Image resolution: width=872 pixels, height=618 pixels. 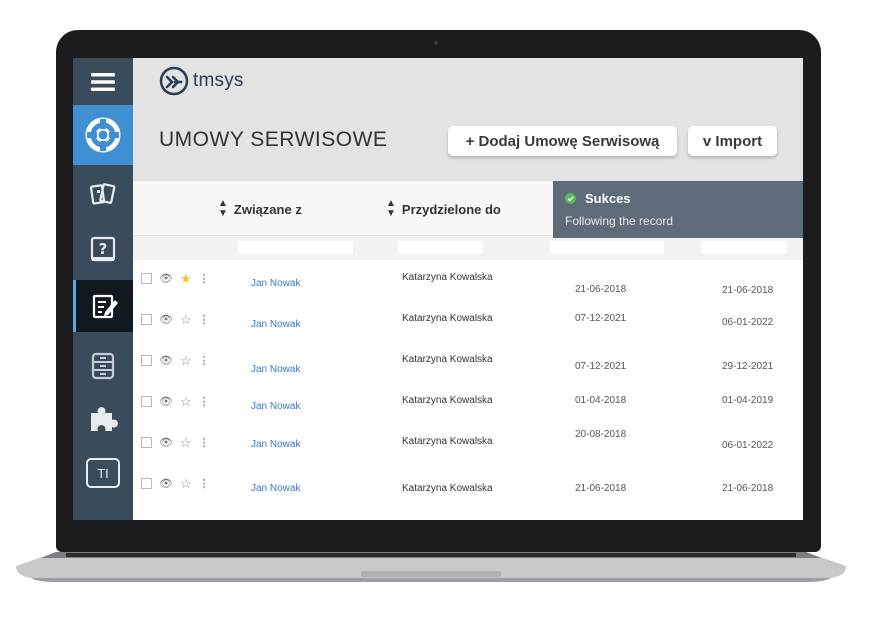 I want to click on filter-date1-input, so click(x=607, y=247).